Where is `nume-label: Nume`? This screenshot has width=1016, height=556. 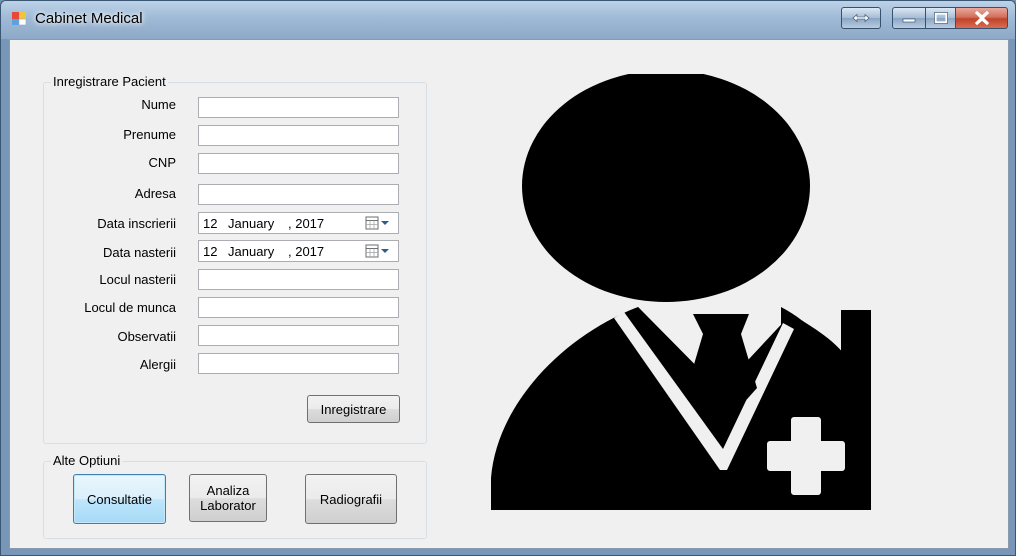 nume-label: Nume is located at coordinates (158, 104).